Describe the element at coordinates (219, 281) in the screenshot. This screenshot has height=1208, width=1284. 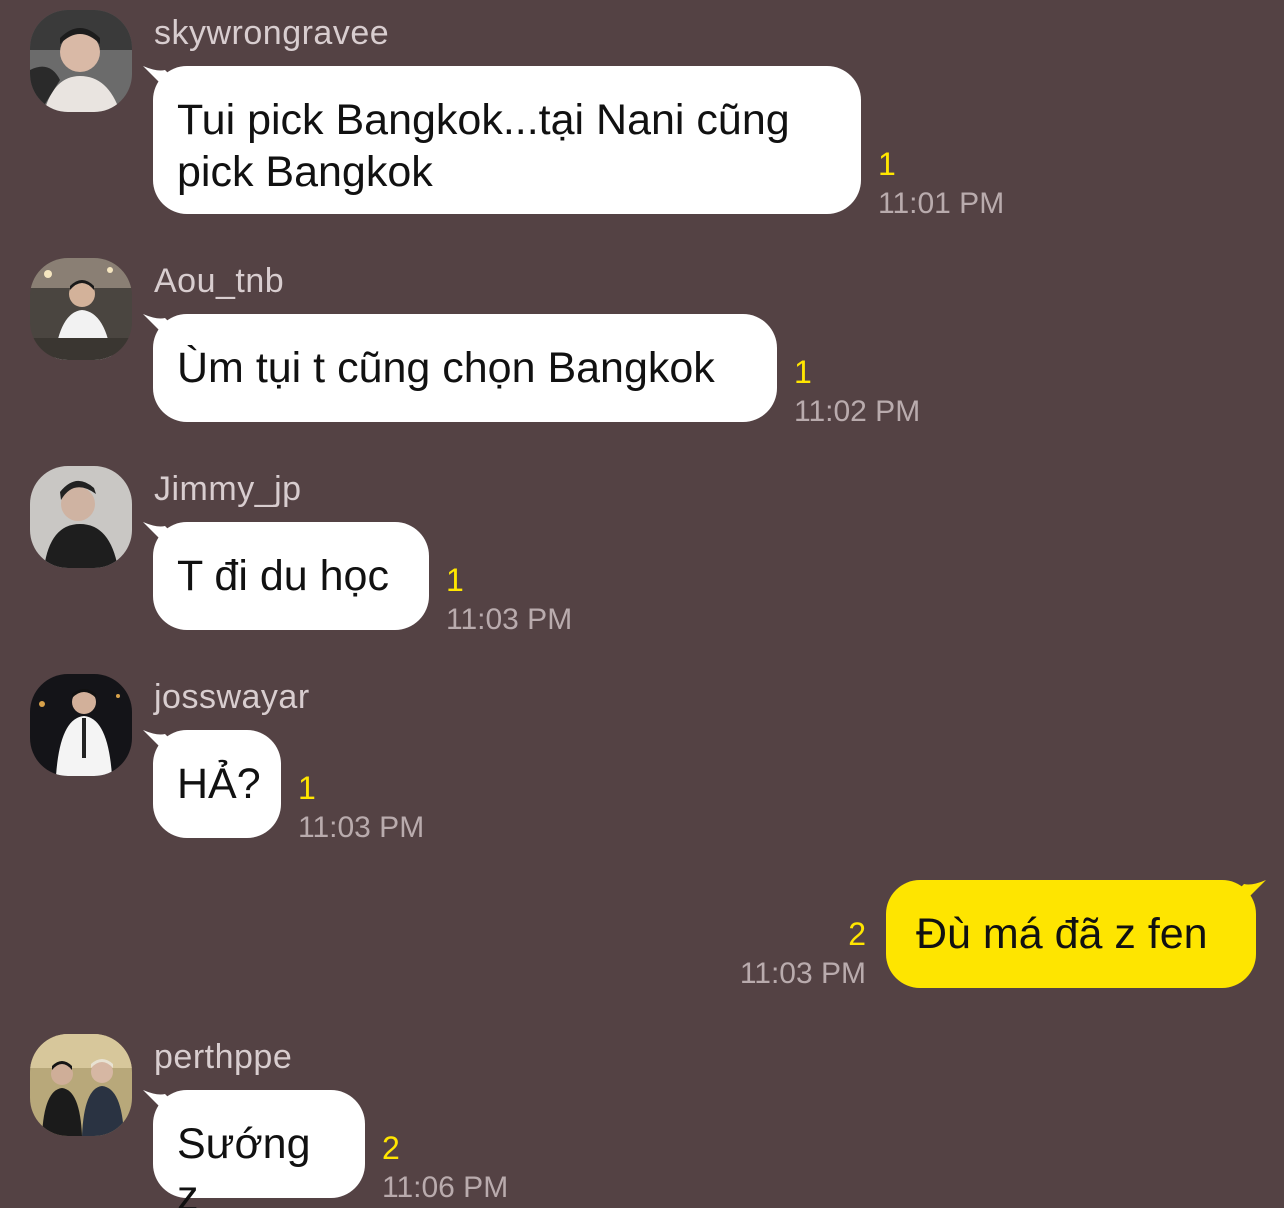
I see `sender-name: Aou_tnb` at that location.